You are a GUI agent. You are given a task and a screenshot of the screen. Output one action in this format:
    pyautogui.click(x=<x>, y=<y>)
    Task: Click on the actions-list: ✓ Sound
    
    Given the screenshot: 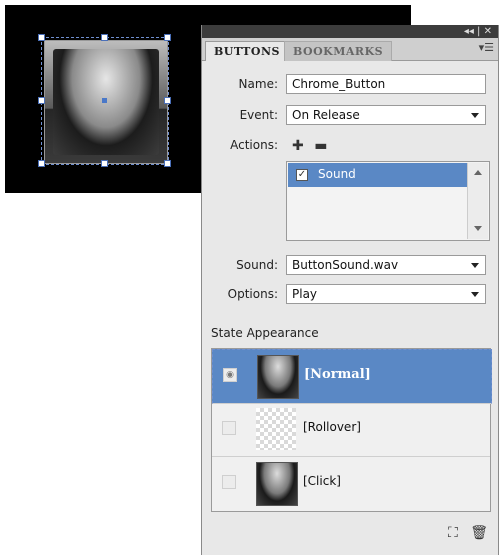 What is the action you would take?
    pyautogui.click(x=388, y=201)
    